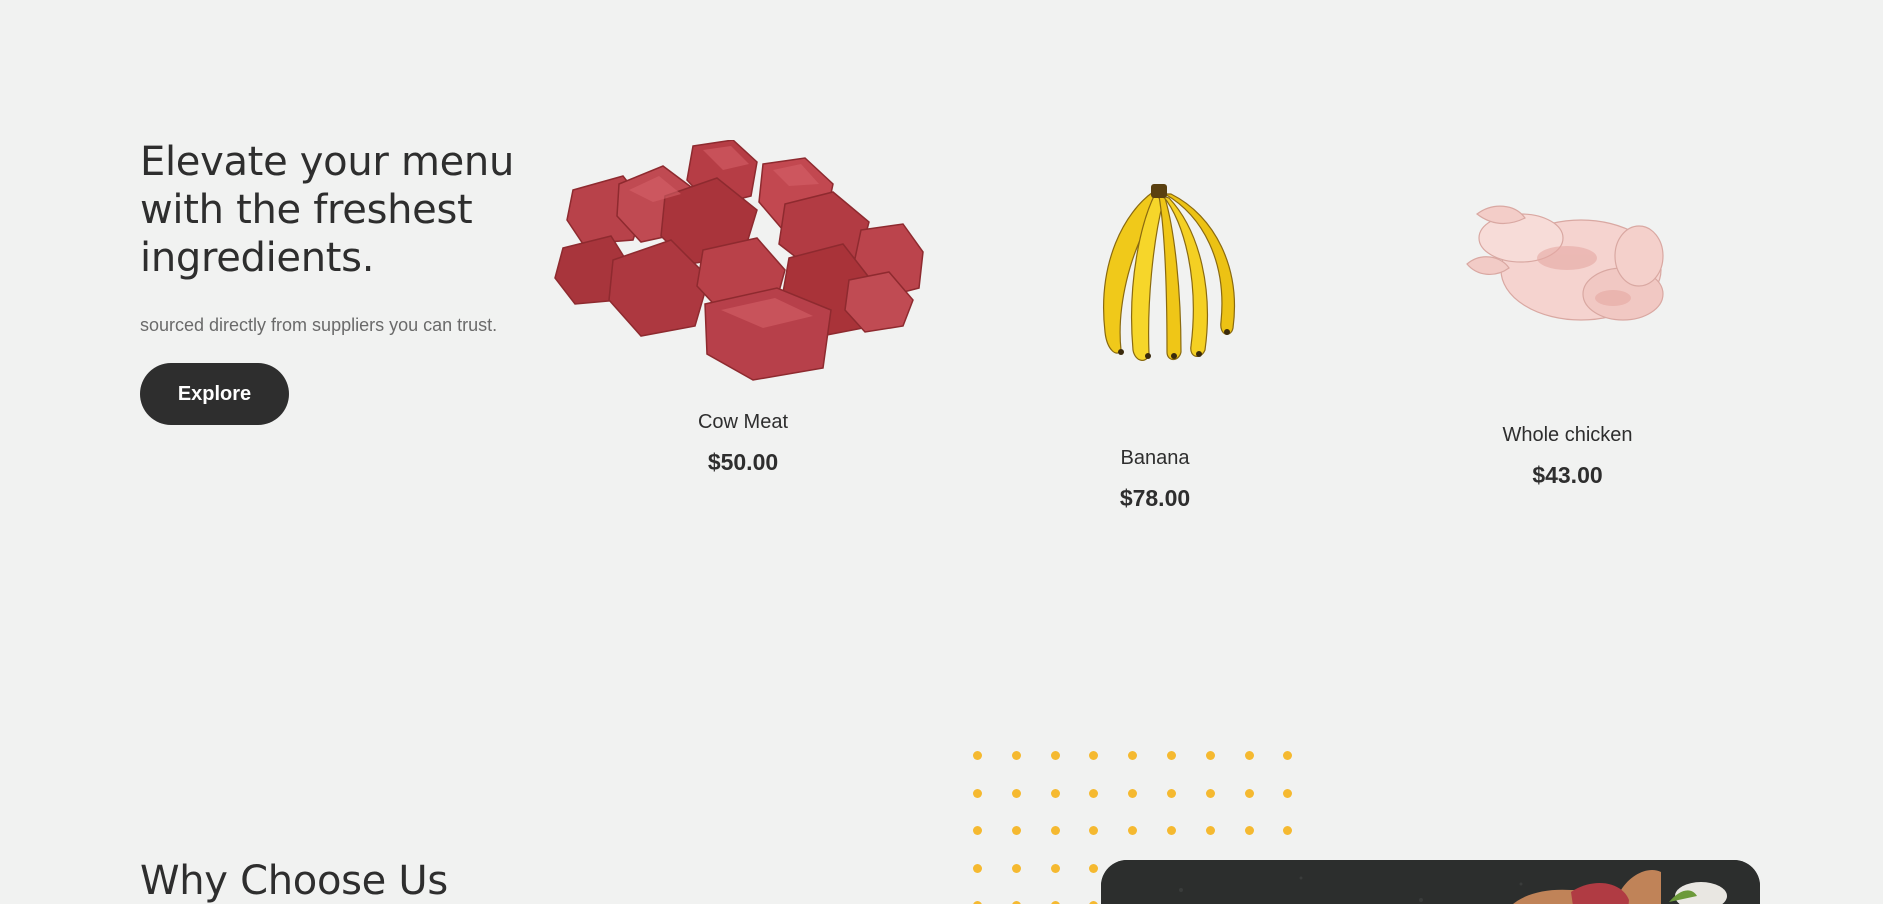 The image size is (1883, 904). I want to click on whole-chicken-image, so click(1564, 263).